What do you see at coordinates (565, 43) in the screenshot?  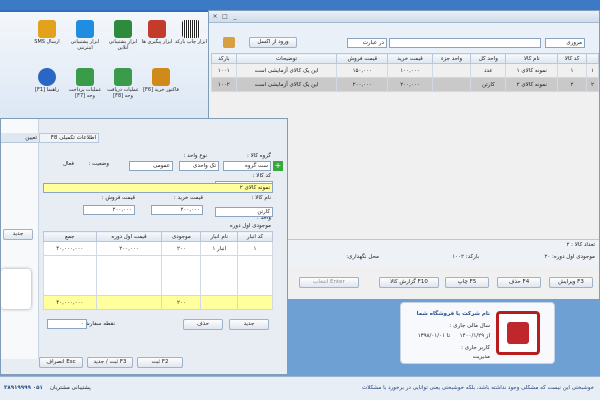 I see `search-field-select: مروری` at bounding box center [565, 43].